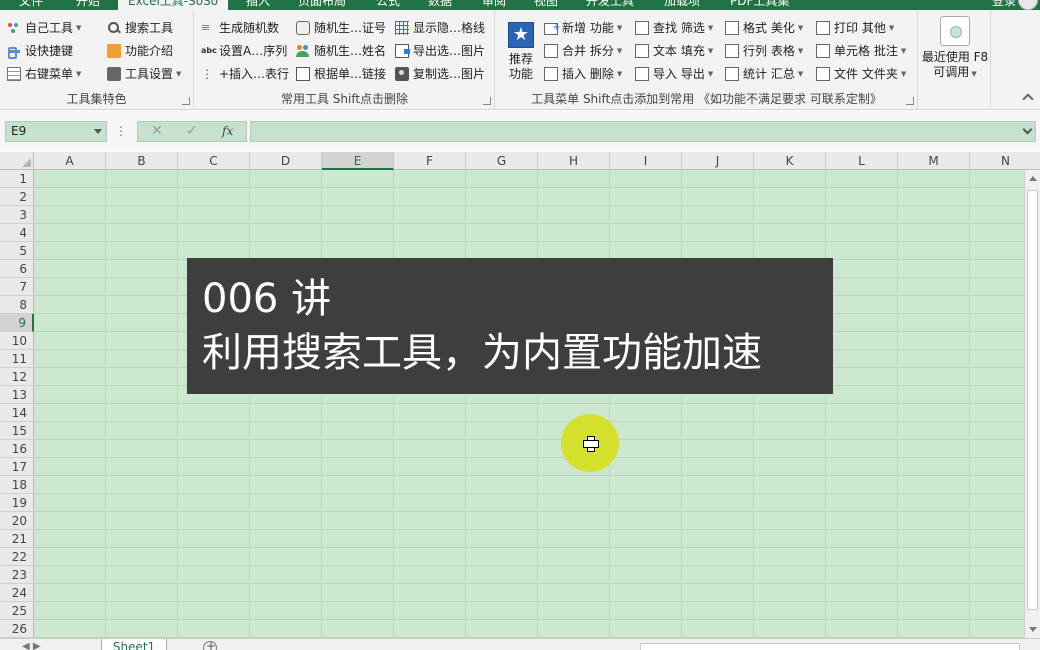 The width and height of the screenshot is (1040, 650). What do you see at coordinates (40, 51) in the screenshot?
I see `set-shortcut-button: 设快捷键` at bounding box center [40, 51].